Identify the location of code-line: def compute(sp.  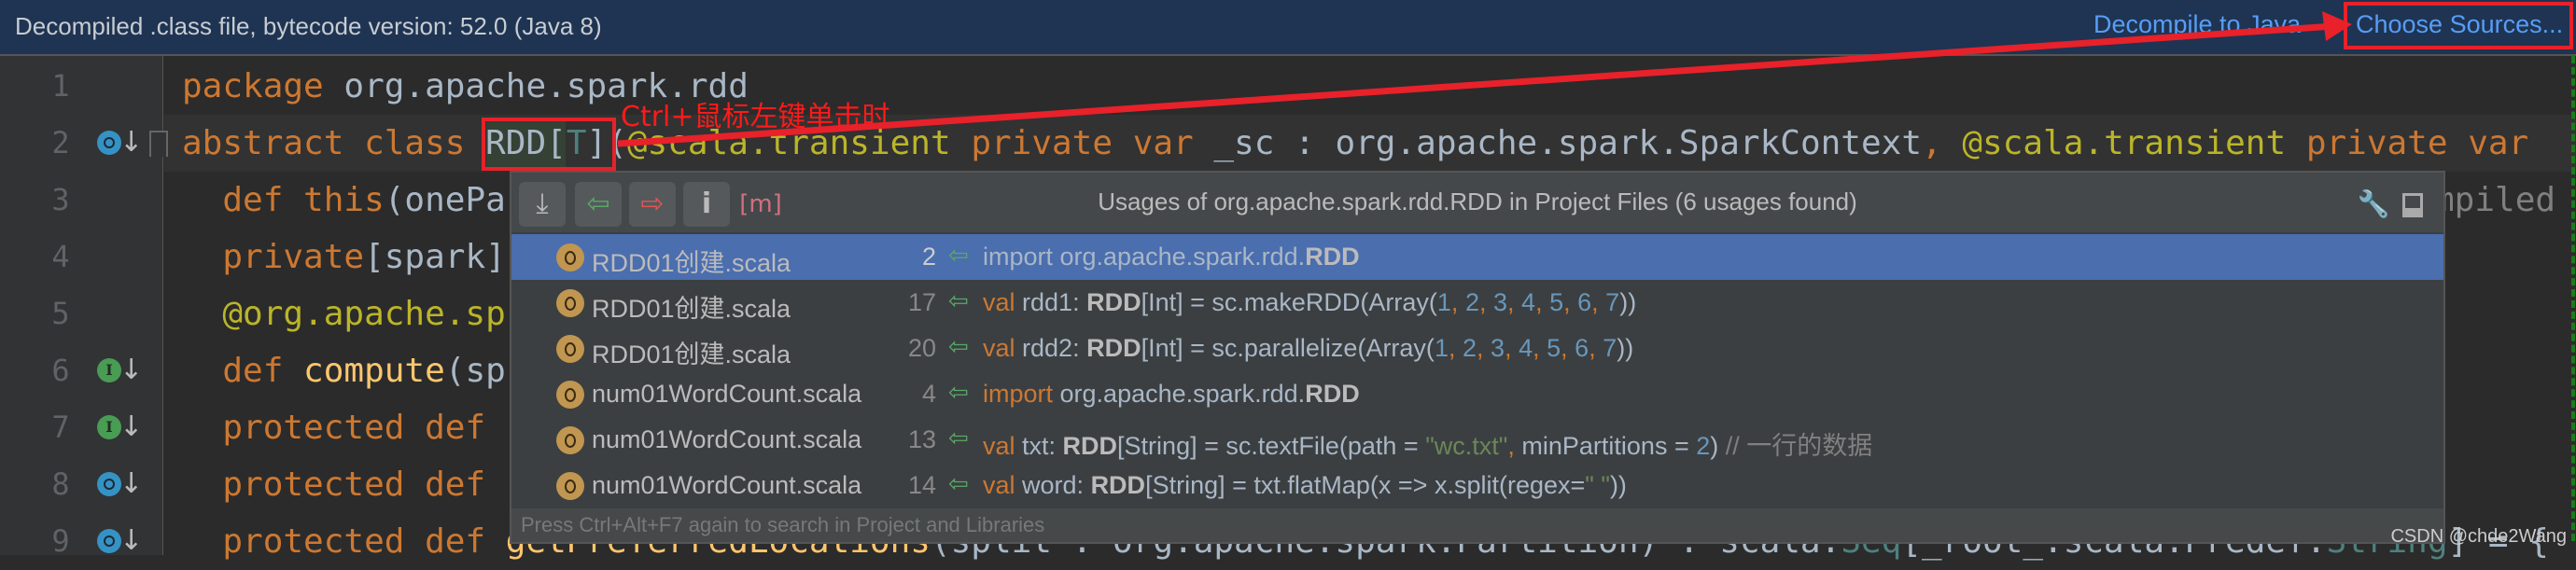
(344, 370).